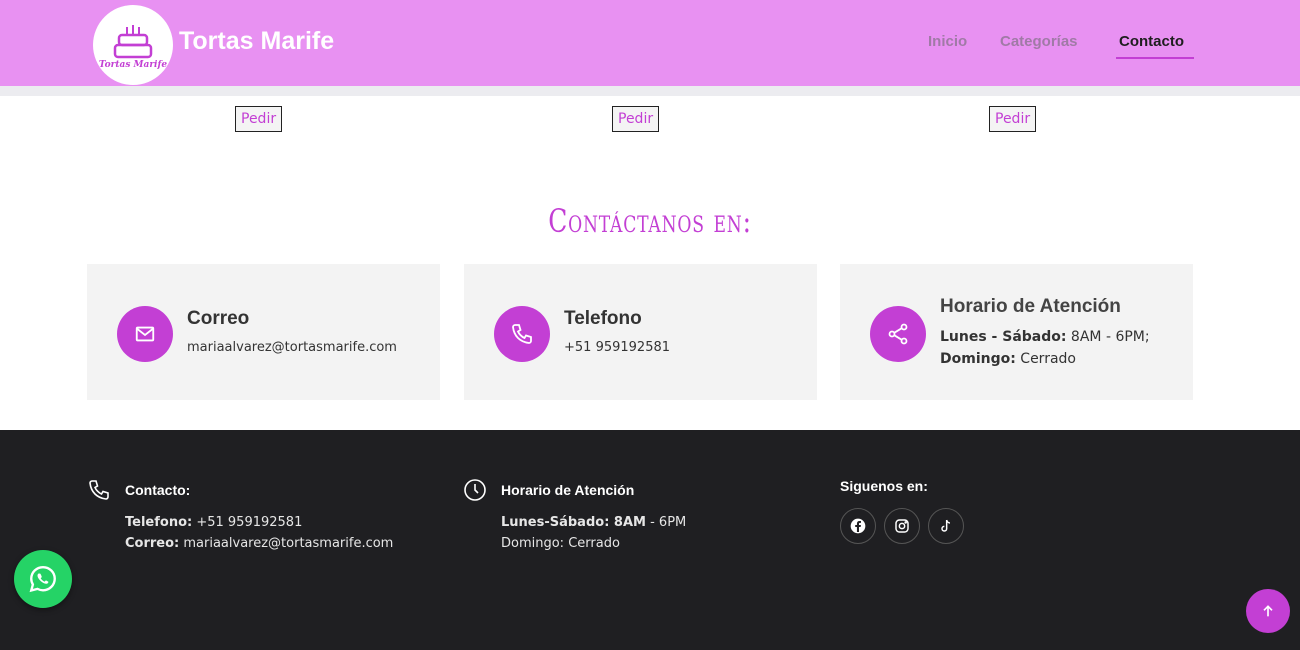 The width and height of the screenshot is (1300, 650). What do you see at coordinates (286, 543) in the screenshot?
I see `footer-email-value: mariaalvarez@tortasmarife.com` at bounding box center [286, 543].